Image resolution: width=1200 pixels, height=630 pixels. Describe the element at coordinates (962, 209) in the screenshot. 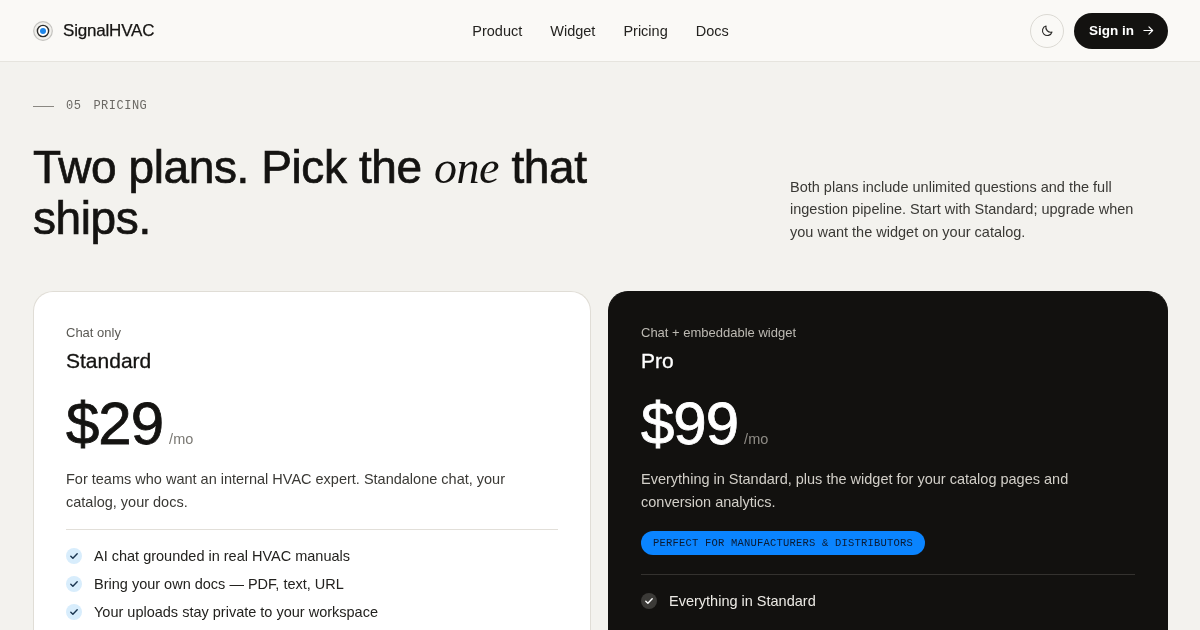

I see `intro-text: Both plans include unlimited questions and the full ingestion pipeline. Start with Standard; upgrade when you want the widget on your catalog.` at that location.